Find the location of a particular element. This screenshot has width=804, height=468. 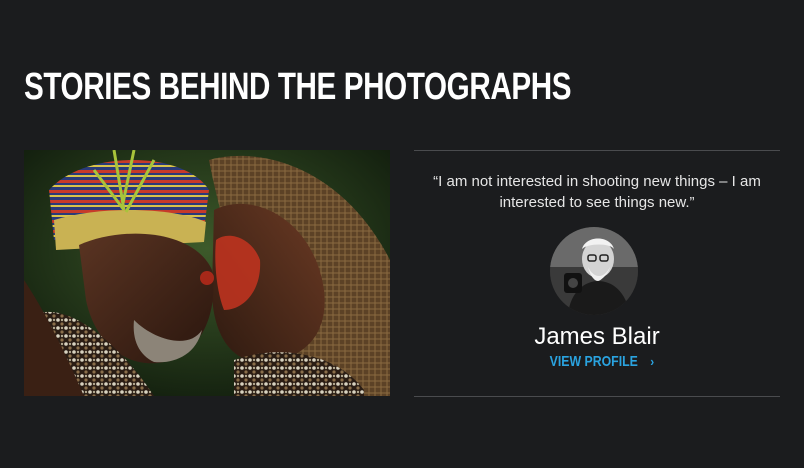

photographer-name: James Blair is located at coordinates (597, 337).